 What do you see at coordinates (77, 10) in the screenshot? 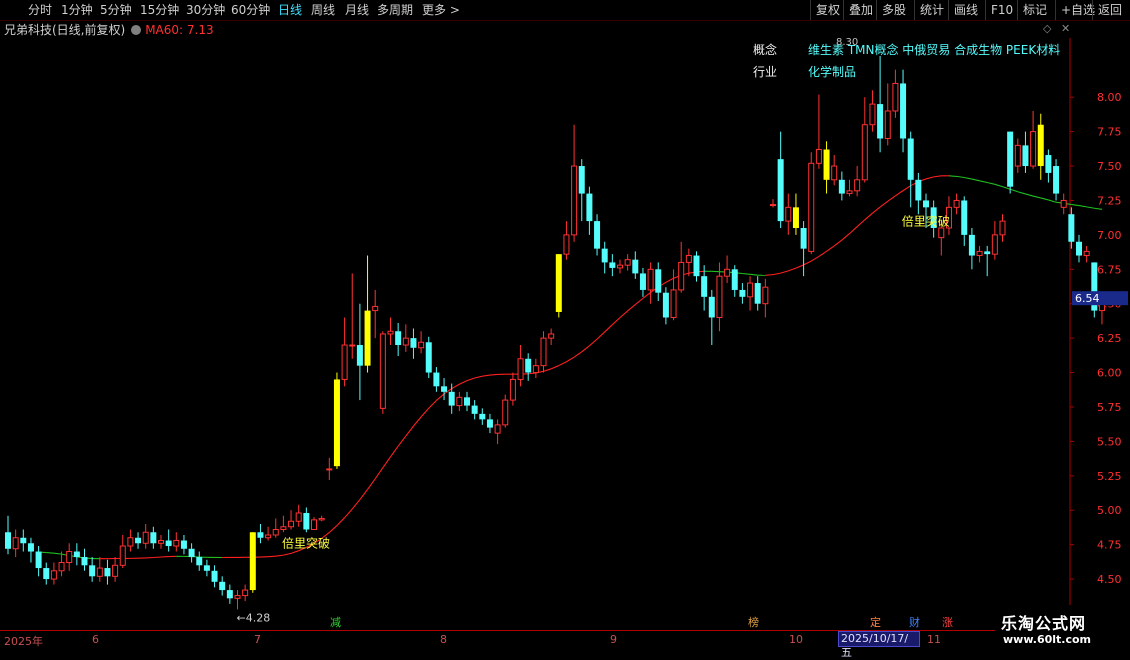
I see `period-tab: 1分钟` at bounding box center [77, 10].